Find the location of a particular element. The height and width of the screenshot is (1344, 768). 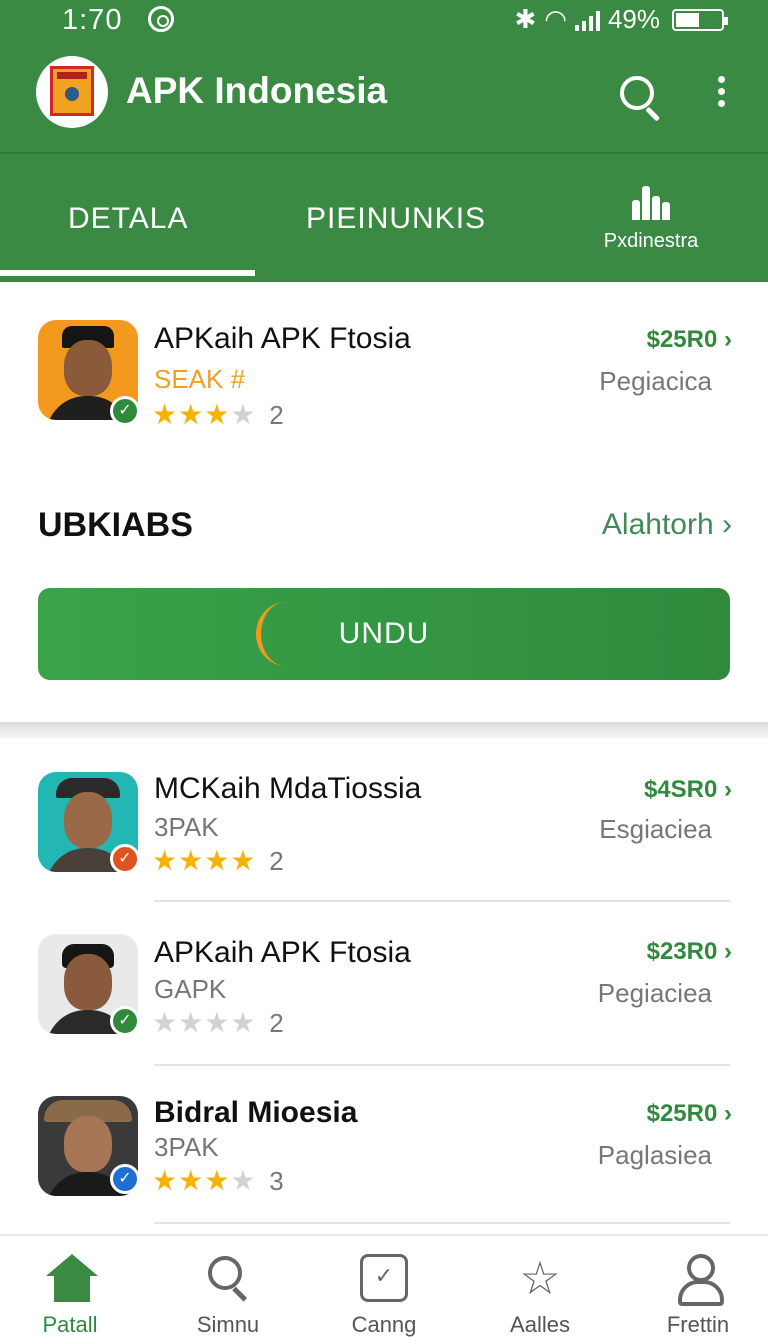

star-icon: ☆ is located at coordinates (540, 1278).